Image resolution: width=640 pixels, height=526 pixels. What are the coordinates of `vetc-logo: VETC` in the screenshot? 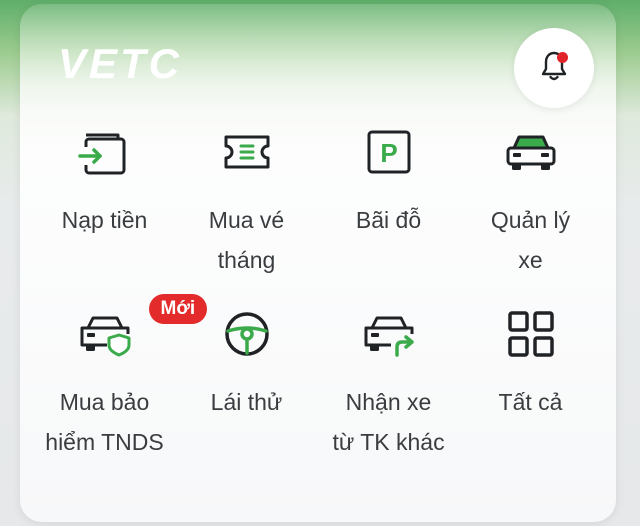 It's located at (126, 64).